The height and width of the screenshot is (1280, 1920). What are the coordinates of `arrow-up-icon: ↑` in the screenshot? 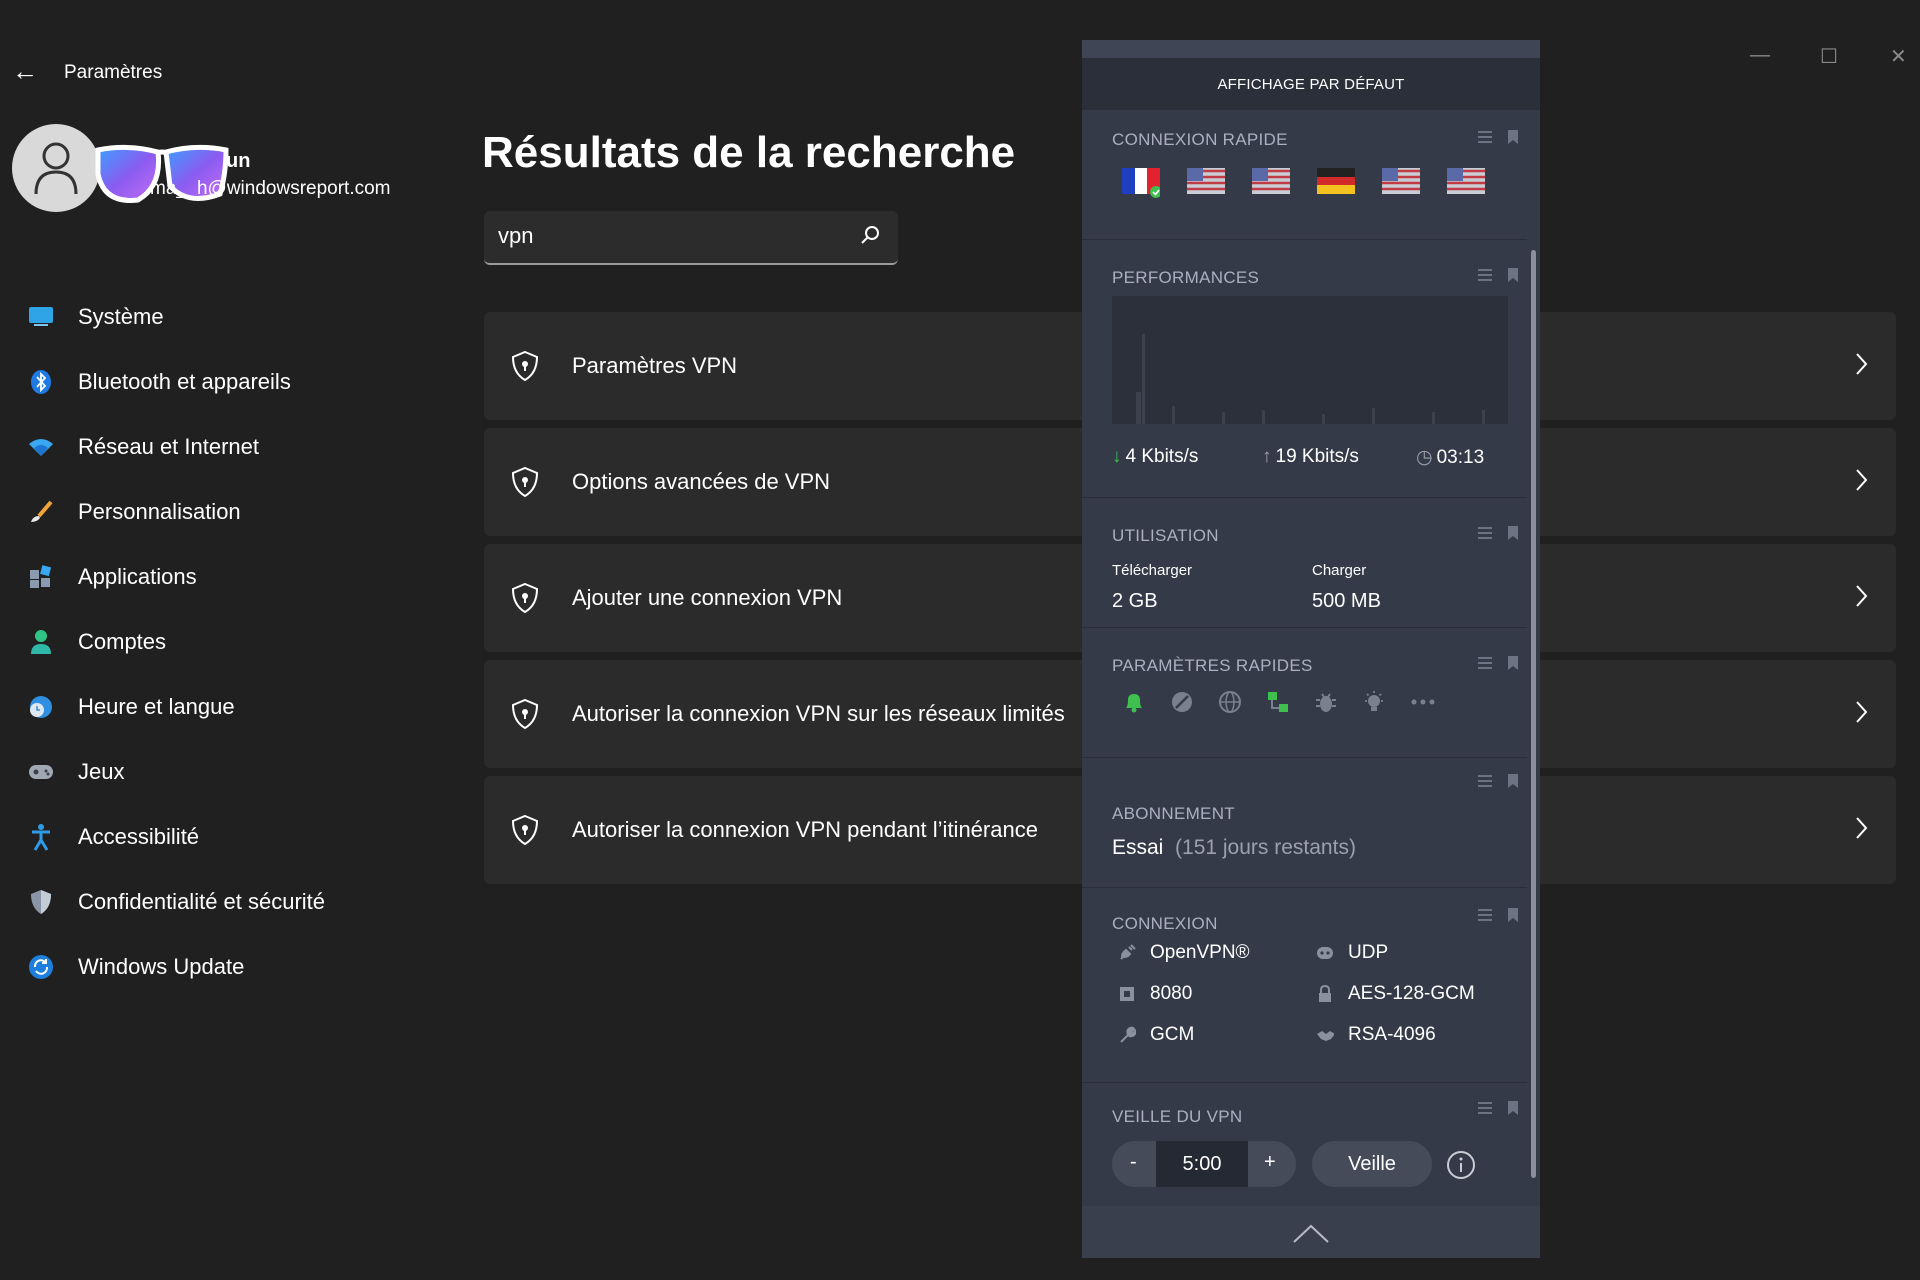 It's located at (1267, 456).